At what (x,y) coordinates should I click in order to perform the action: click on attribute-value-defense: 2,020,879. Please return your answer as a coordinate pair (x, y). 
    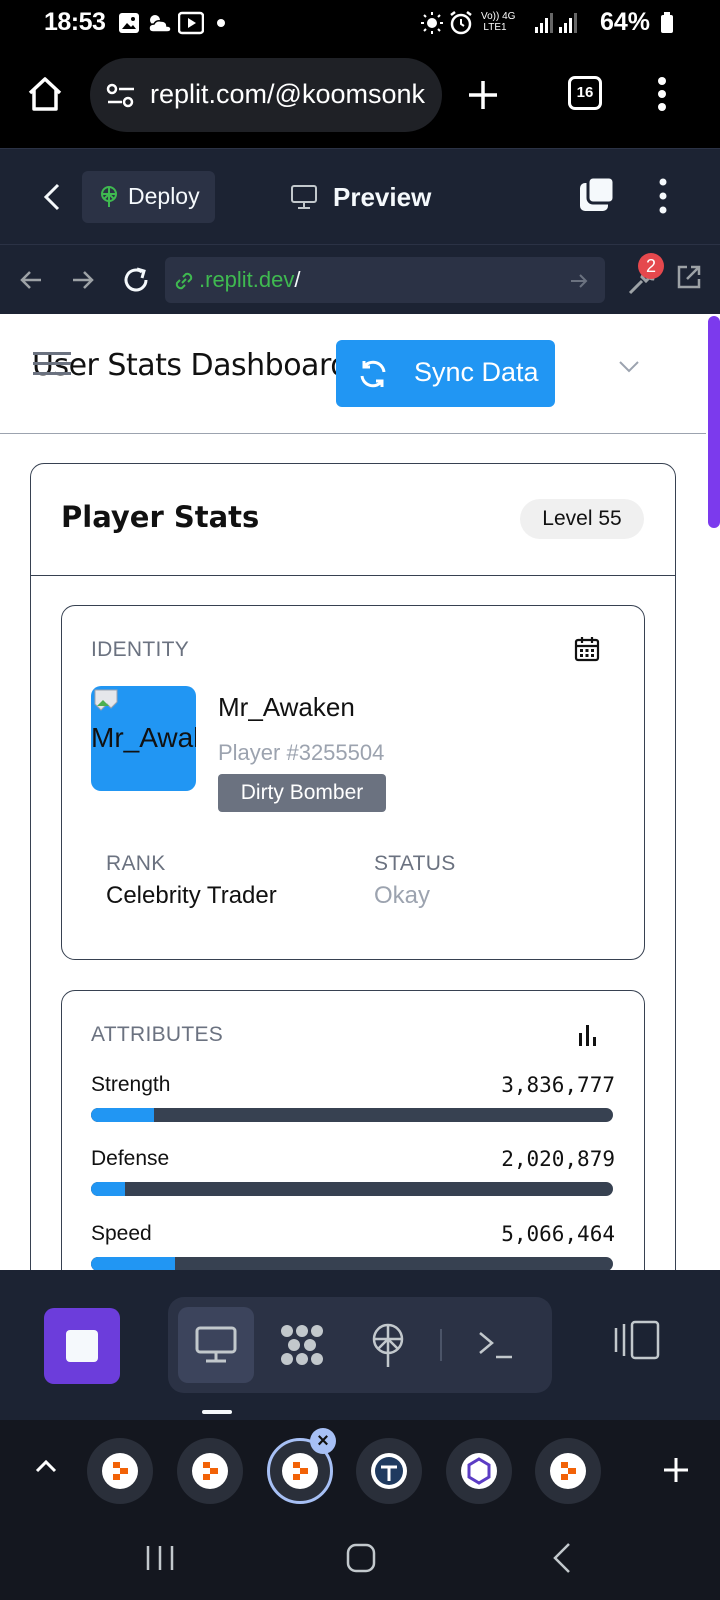
    Looking at the image, I should click on (558, 1159).